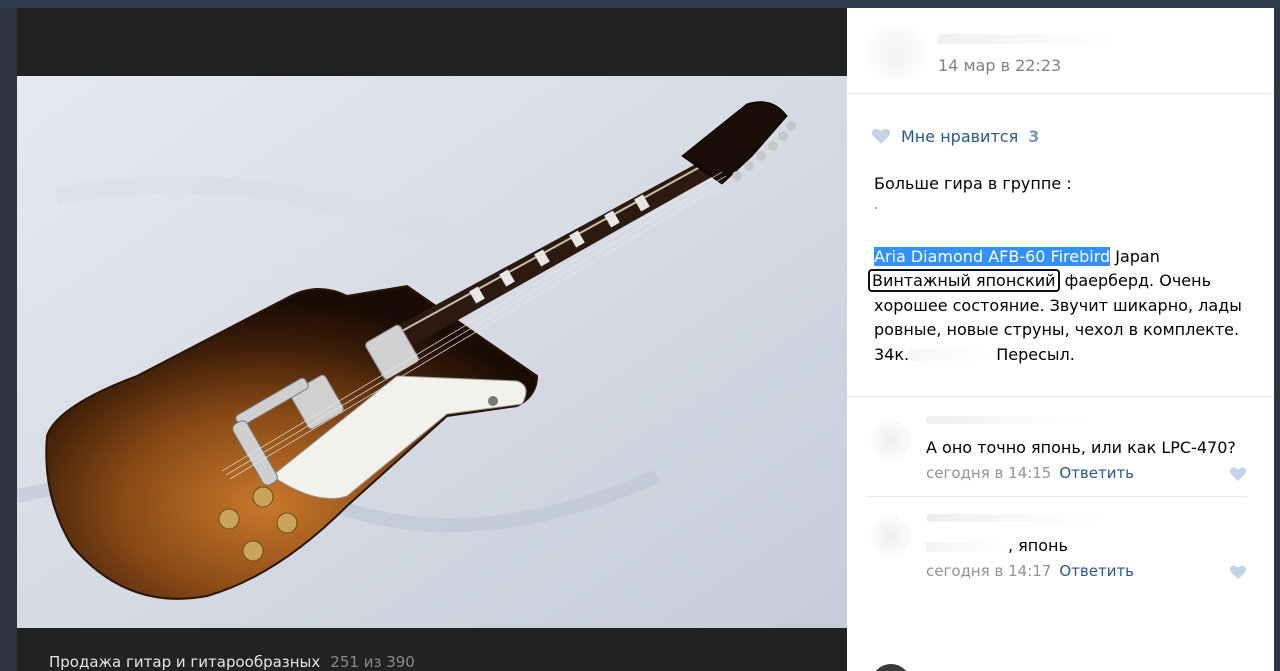  I want to click on post-date: 14 мар в 22:23, so click(999, 65).